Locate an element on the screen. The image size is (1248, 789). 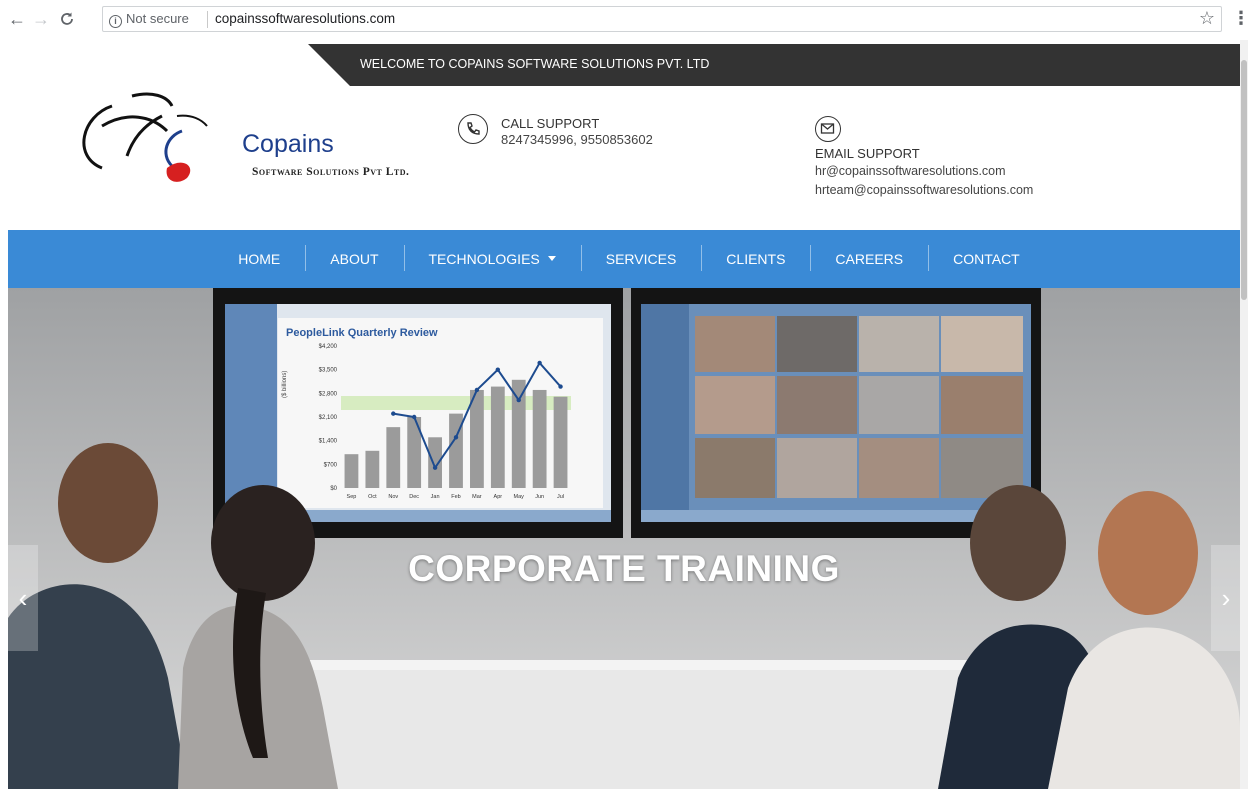
screen-x-tick: Nov is located at coordinates (393, 497).